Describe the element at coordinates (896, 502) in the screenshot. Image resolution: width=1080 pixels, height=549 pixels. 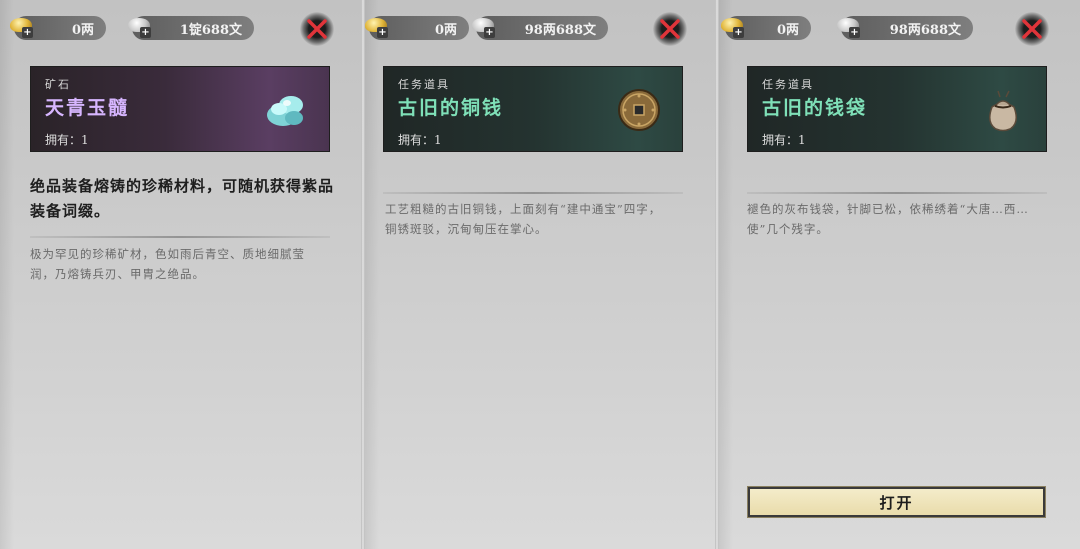
I see `open-button: 打开` at that location.